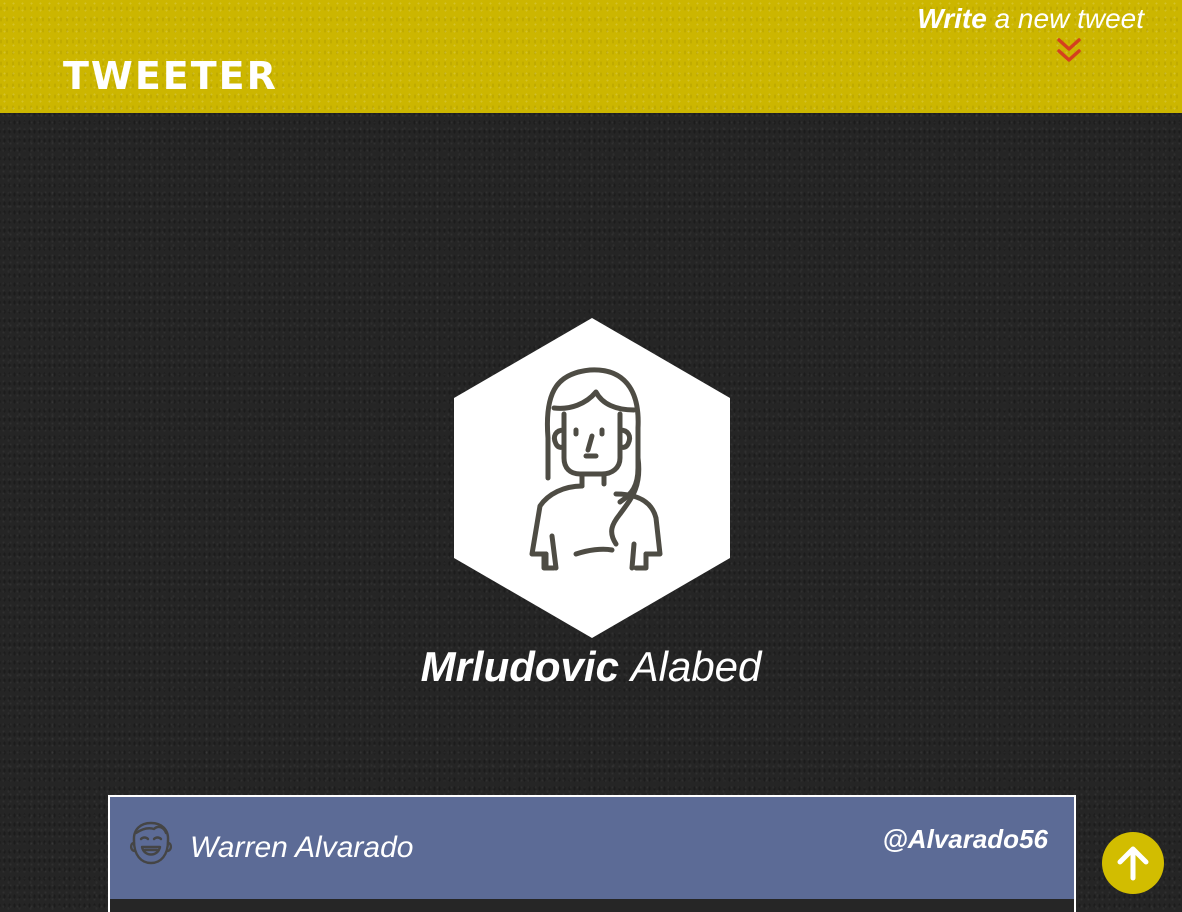 The height and width of the screenshot is (912, 1182). What do you see at coordinates (965, 839) in the screenshot?
I see `tweet-author-handle: @Alvarado56` at bounding box center [965, 839].